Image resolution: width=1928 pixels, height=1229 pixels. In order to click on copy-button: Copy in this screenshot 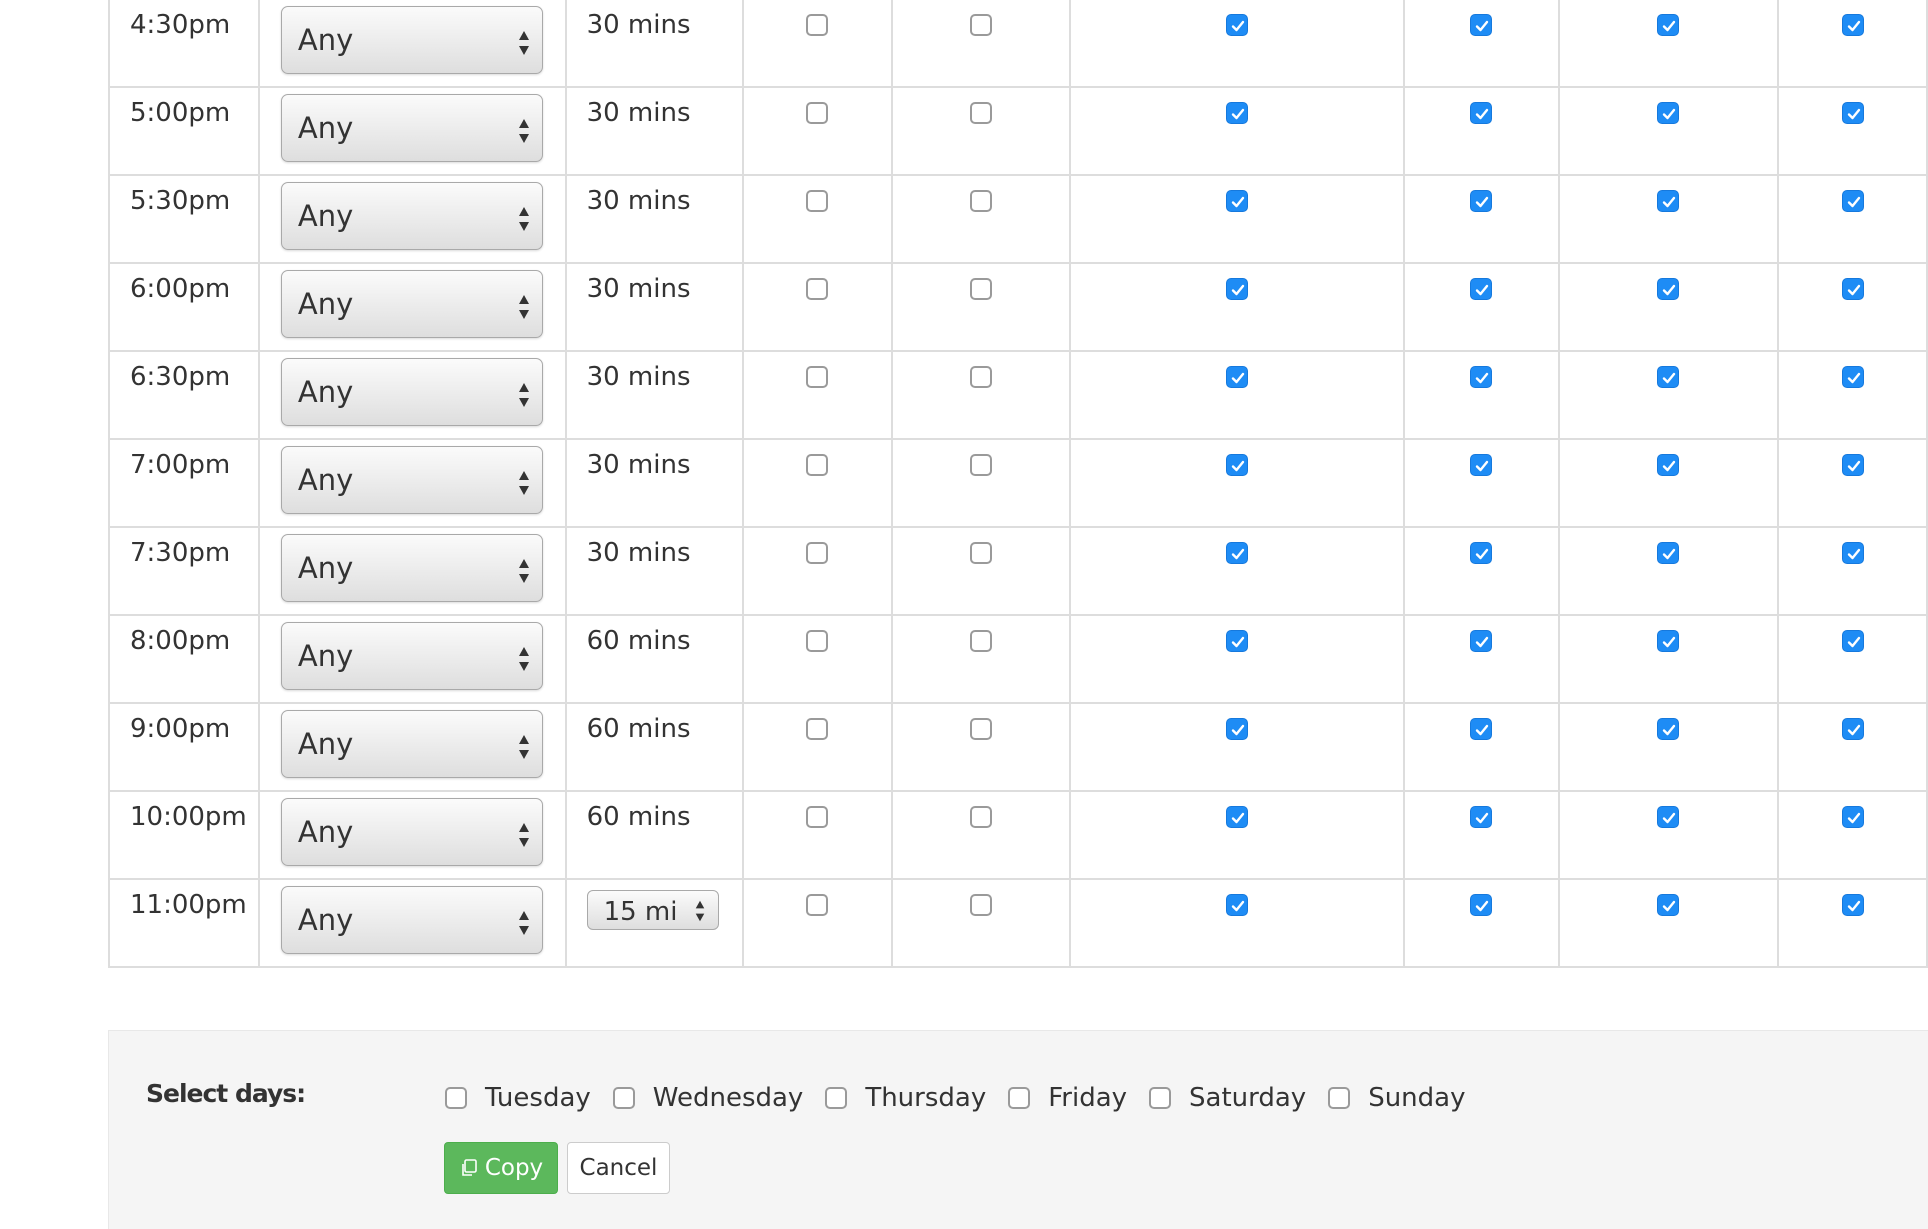, I will do `click(501, 1168)`.